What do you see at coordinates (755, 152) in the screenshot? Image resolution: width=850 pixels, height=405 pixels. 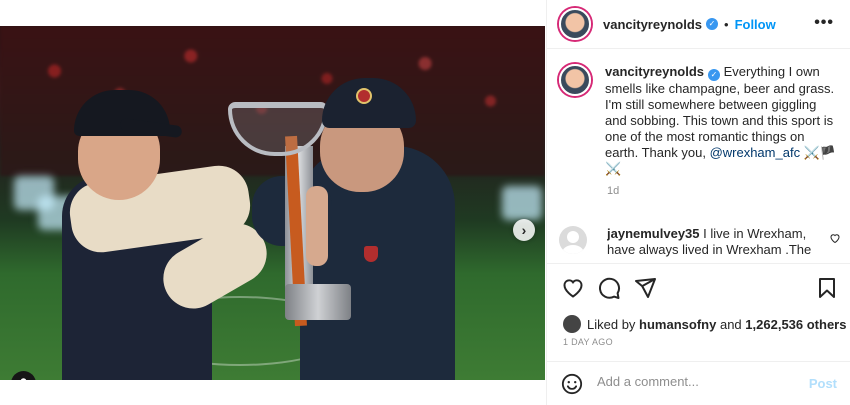 I see `caption-mention-link: @wrexham_afc` at bounding box center [755, 152].